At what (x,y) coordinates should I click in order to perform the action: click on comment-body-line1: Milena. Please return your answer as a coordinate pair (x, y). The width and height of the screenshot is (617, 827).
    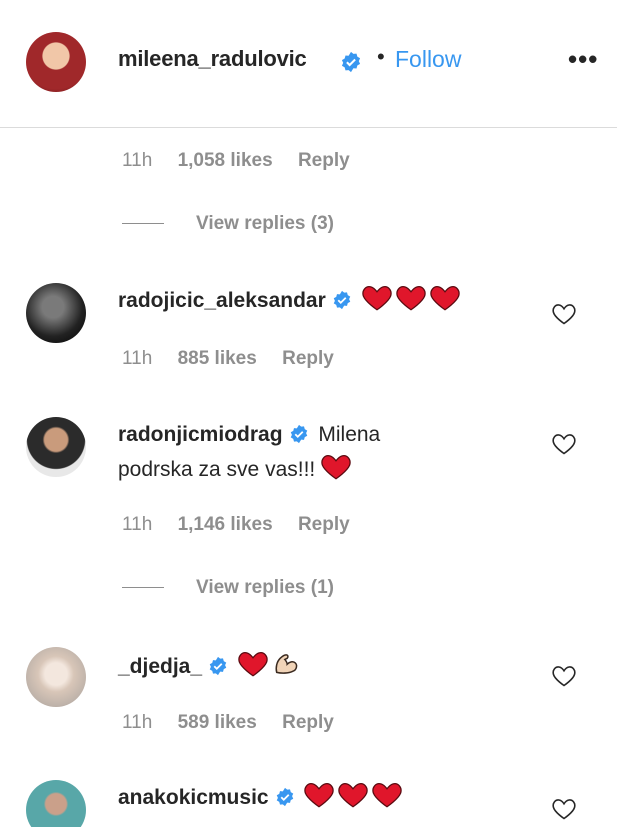
    Looking at the image, I should click on (349, 434).